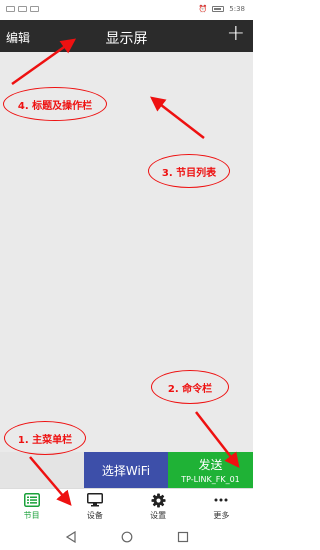 The image size is (320, 550). What do you see at coordinates (203, 9) in the screenshot?
I see `alarm-icon: ⏰` at bounding box center [203, 9].